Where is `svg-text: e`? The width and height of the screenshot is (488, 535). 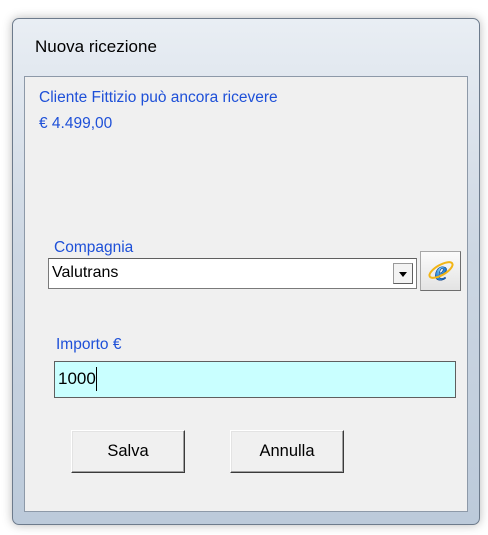
svg-text: e is located at coordinates (440, 271).